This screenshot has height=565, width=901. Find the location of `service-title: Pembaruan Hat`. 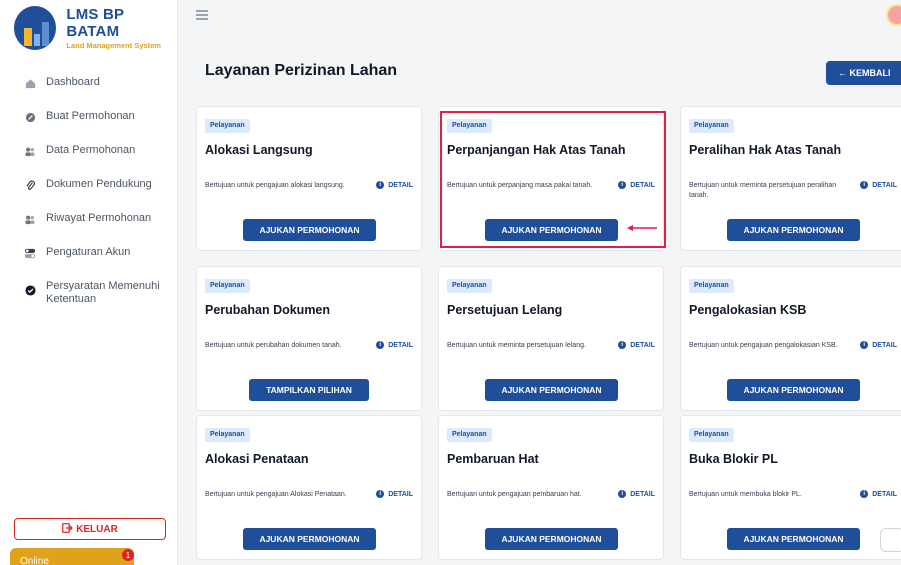

service-title: Pembaruan Hat is located at coordinates (493, 459).